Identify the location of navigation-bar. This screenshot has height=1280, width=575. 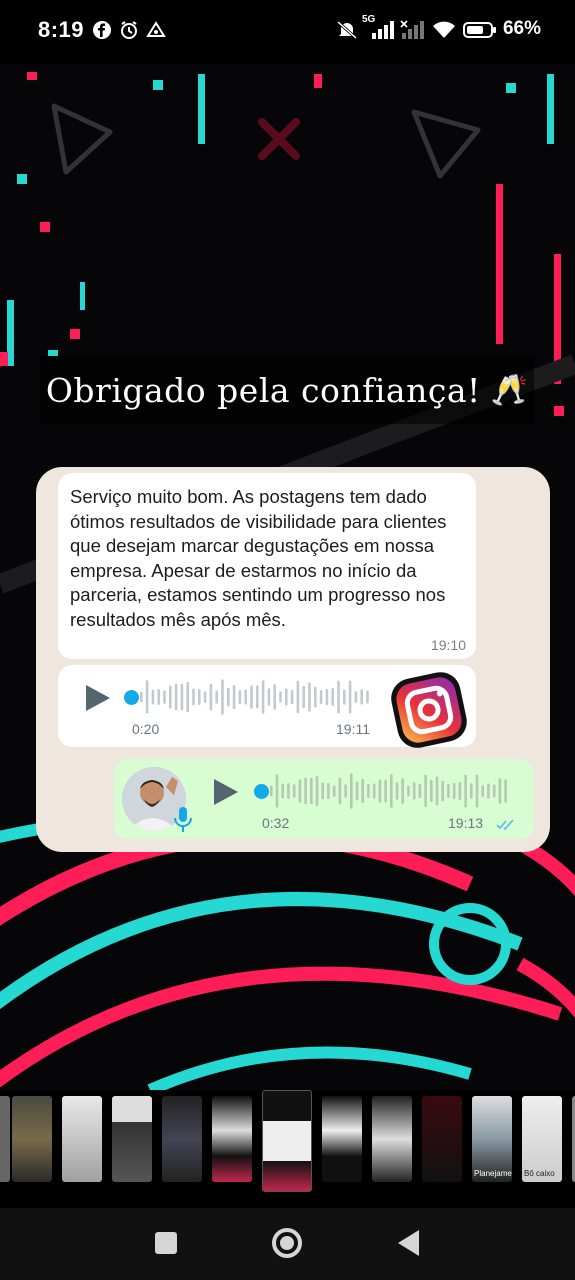
(287, 1244).